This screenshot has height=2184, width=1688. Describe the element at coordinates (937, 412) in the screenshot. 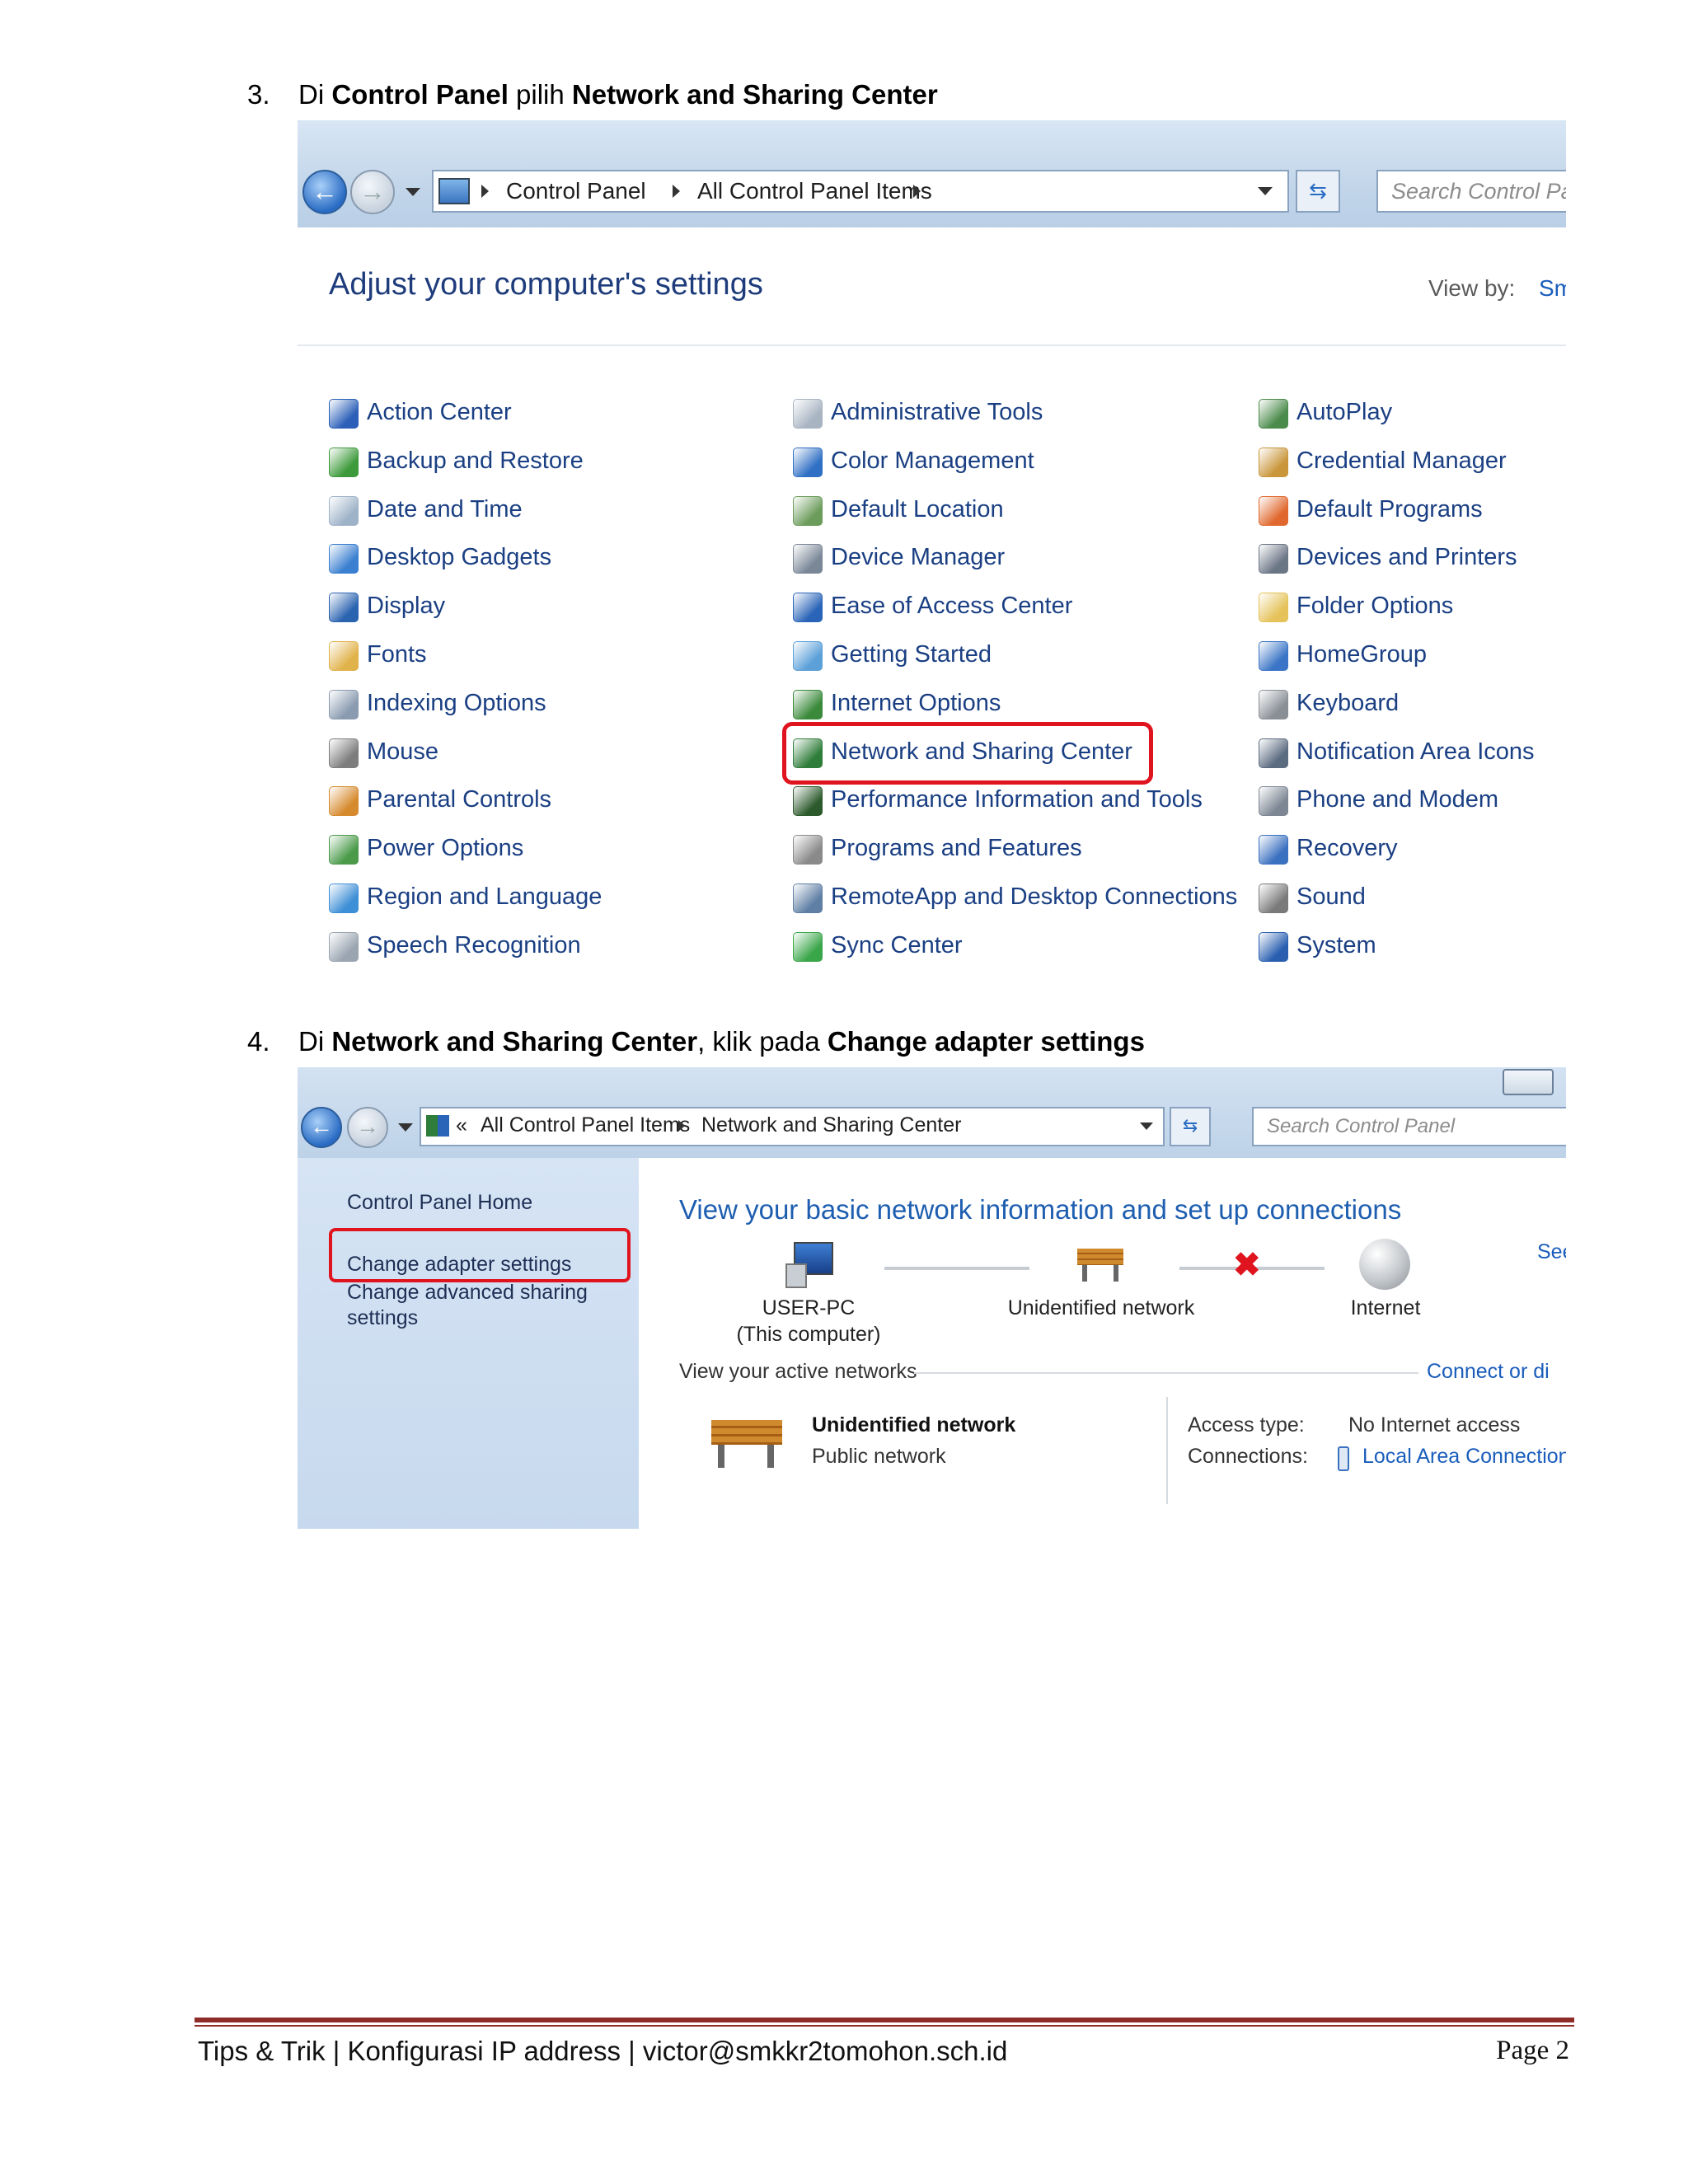

I see `control-panel-item-label: Administrative Tools` at that location.